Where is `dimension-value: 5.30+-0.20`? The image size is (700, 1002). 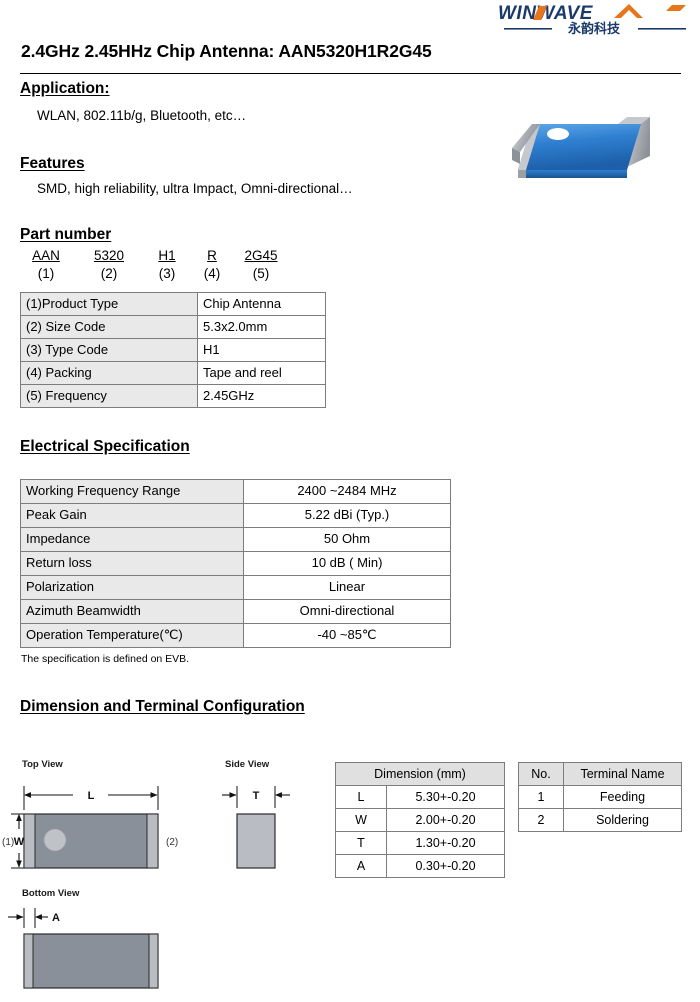 dimension-value: 5.30+-0.20 is located at coordinates (445, 797).